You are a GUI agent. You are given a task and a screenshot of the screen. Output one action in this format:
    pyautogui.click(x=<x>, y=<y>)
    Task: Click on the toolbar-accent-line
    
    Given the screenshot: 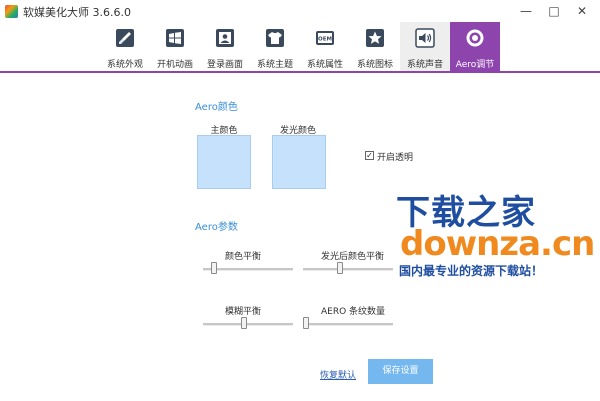 What is the action you would take?
    pyautogui.click(x=300, y=72)
    